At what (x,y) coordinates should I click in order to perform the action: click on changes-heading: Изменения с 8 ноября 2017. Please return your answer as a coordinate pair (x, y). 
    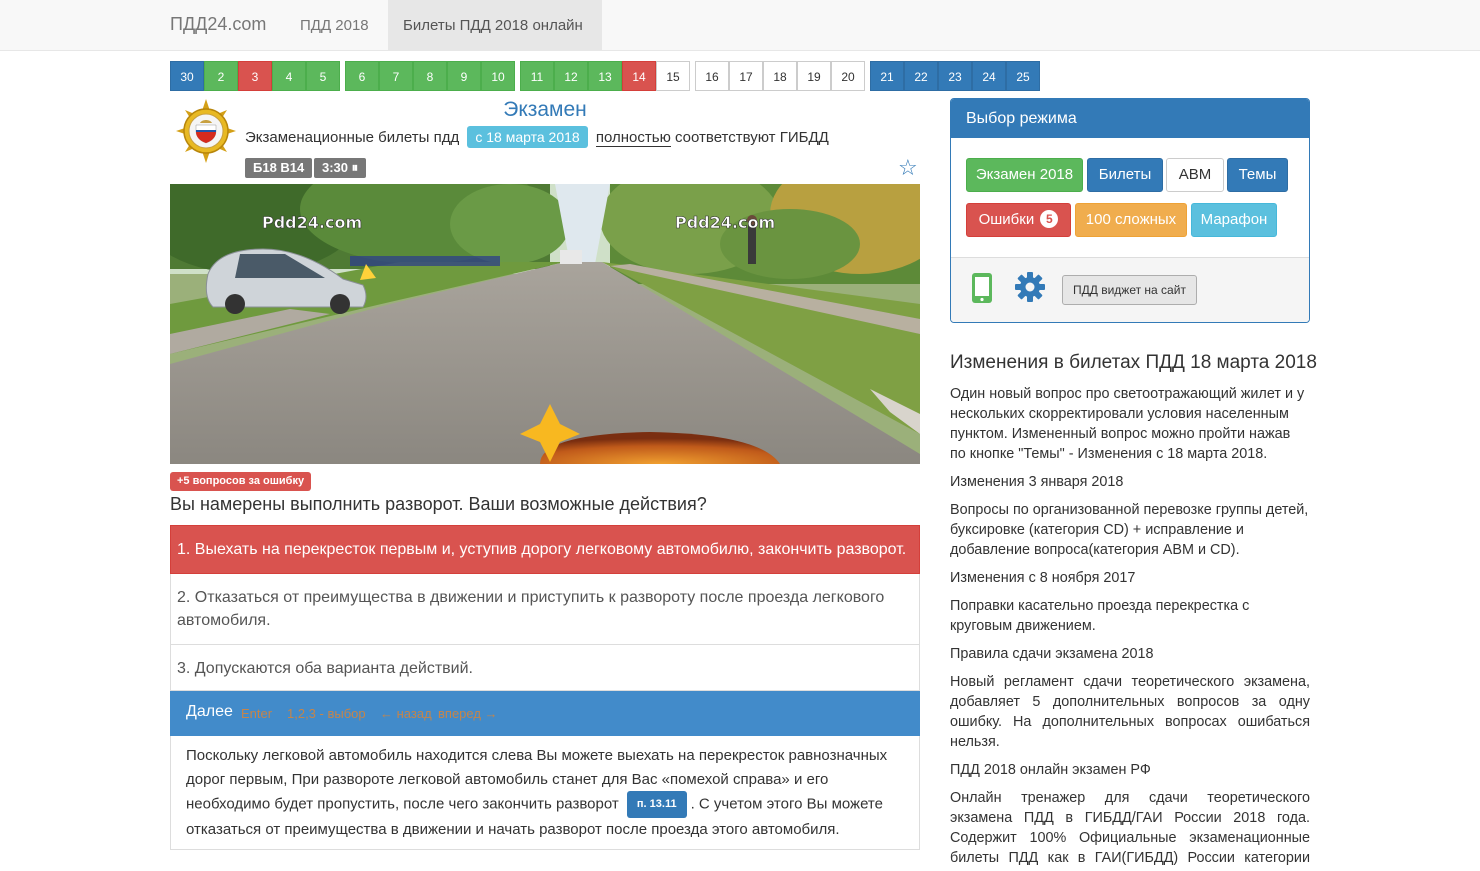
    Looking at the image, I should click on (1043, 578).